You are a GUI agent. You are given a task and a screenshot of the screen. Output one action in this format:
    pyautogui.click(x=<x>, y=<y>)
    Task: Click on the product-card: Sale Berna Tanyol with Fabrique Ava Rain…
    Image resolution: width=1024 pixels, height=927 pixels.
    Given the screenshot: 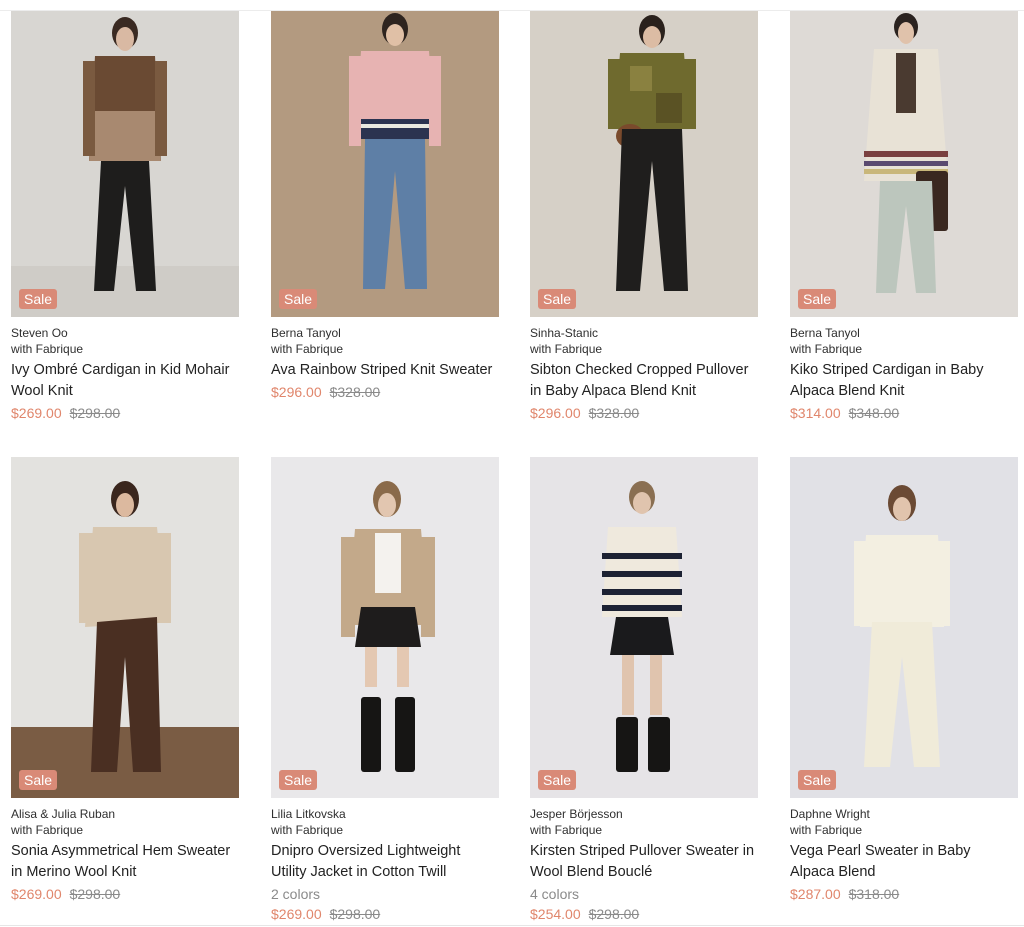 What is the action you would take?
    pyautogui.click(x=385, y=206)
    